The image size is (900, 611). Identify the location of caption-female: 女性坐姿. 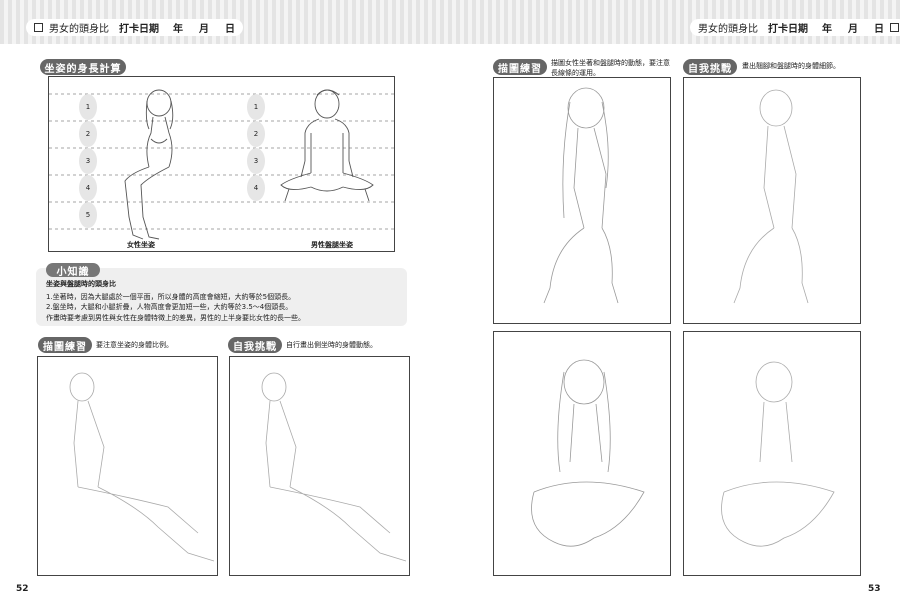
(141, 245).